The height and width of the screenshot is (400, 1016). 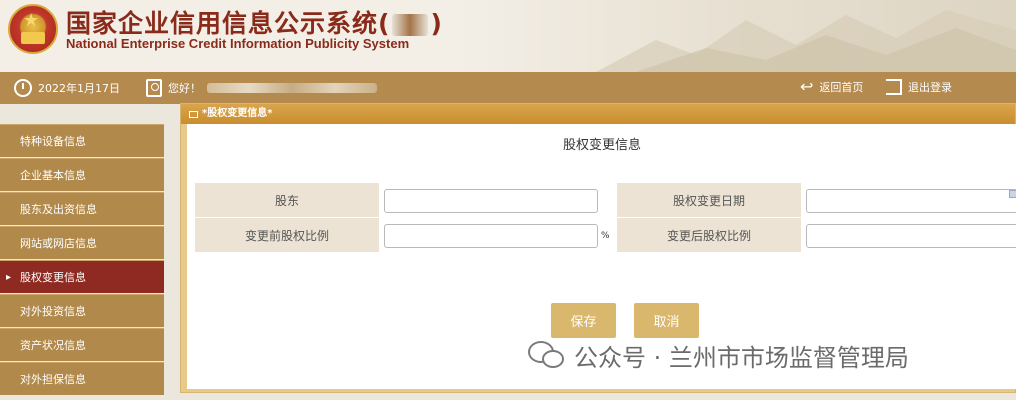 I want to click on national-emblem-icon: ★, so click(x=33, y=29).